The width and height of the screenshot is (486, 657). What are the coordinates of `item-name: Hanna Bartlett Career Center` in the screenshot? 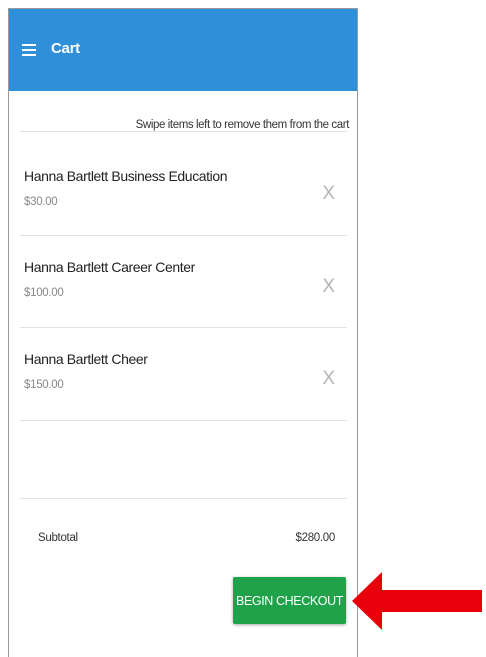 It's located at (109, 267).